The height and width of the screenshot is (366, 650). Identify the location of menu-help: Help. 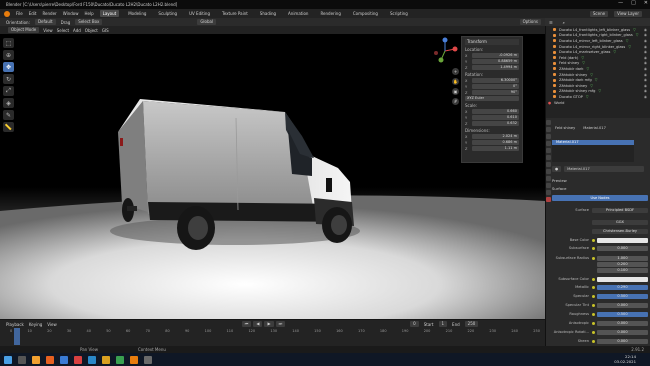
(88, 13).